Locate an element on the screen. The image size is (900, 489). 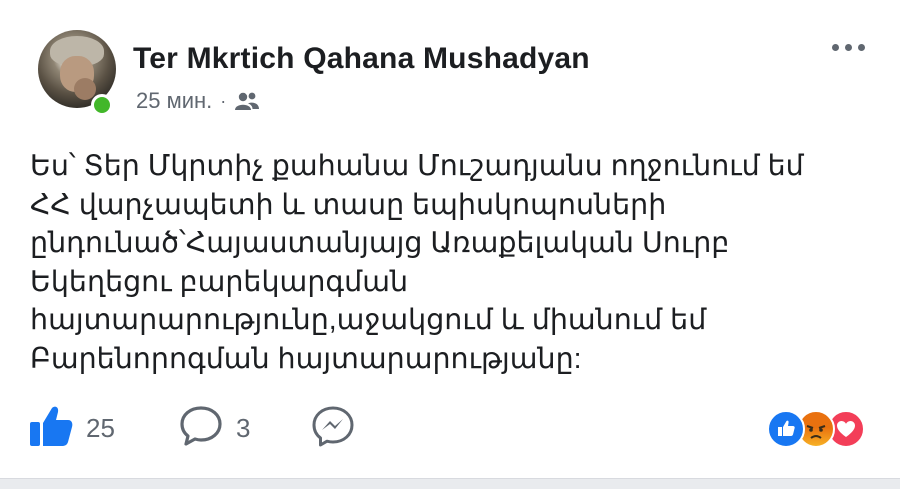
feed-divider is located at coordinates (450, 483).